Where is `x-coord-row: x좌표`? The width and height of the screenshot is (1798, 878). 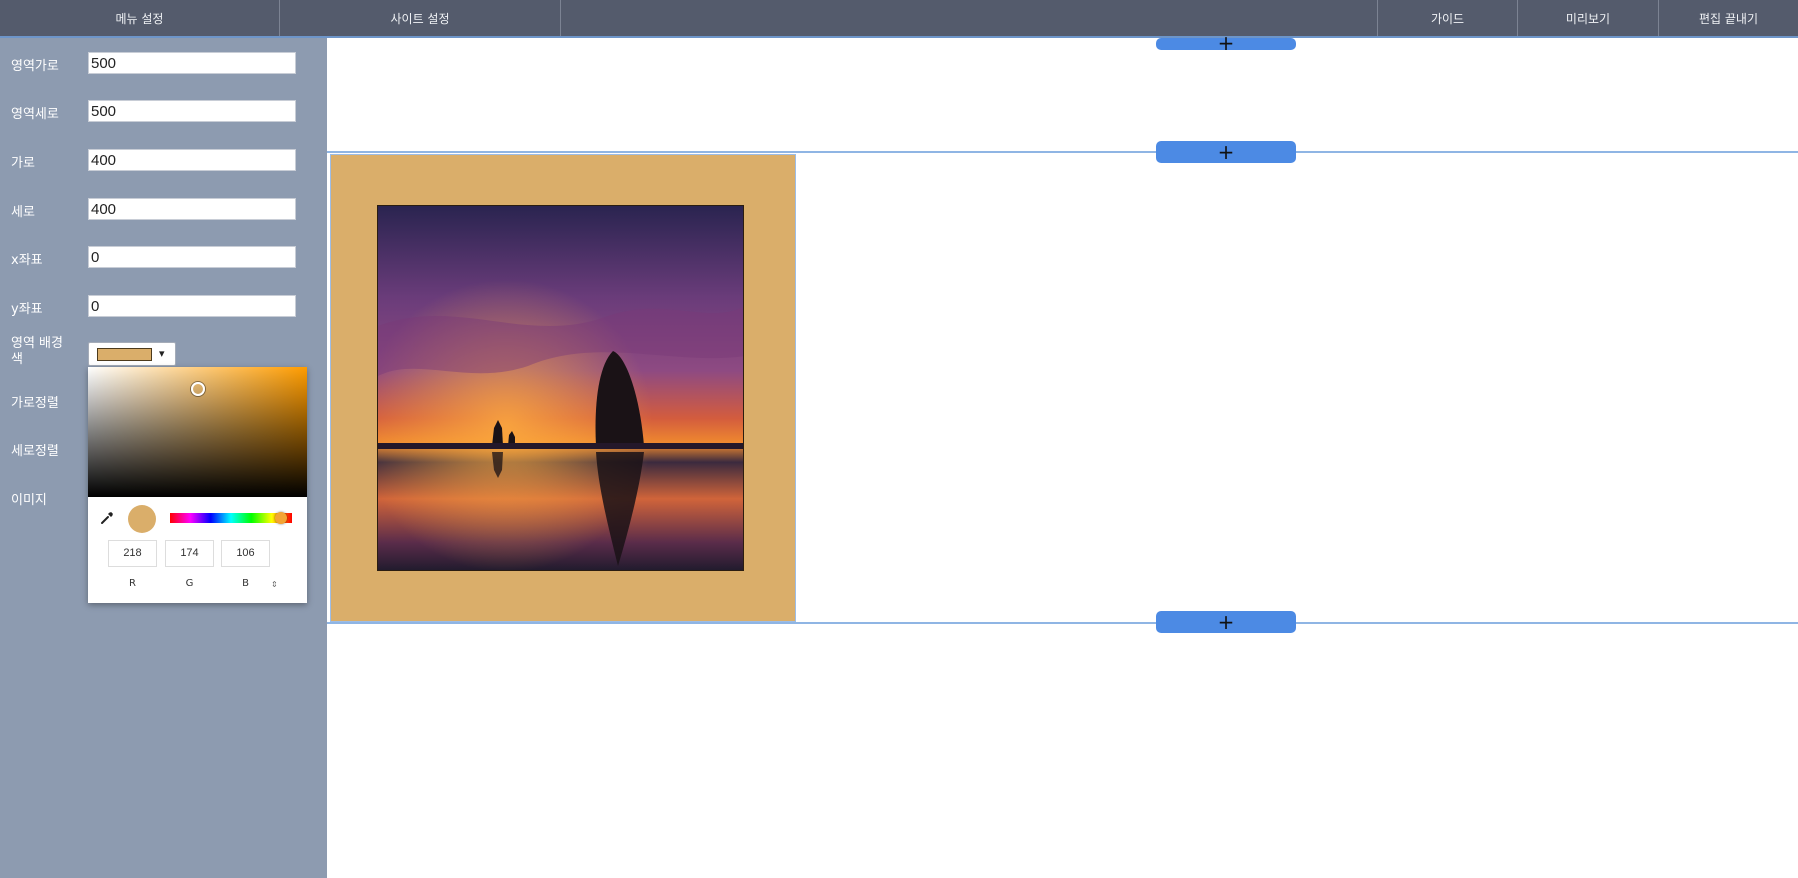
x-coord-row: x좌표 is located at coordinates (163, 258).